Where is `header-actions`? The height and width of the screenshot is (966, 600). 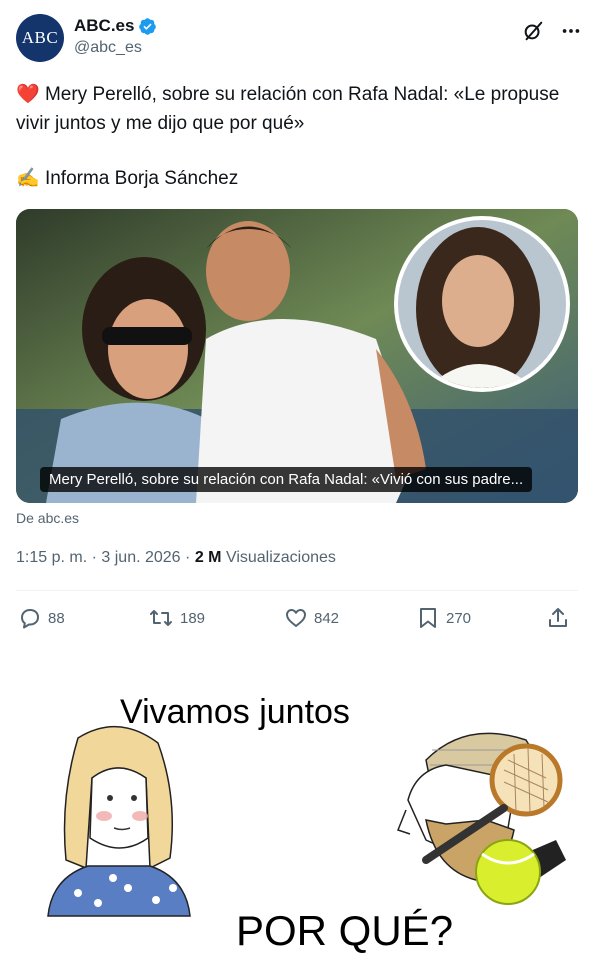
header-actions is located at coordinates (552, 31).